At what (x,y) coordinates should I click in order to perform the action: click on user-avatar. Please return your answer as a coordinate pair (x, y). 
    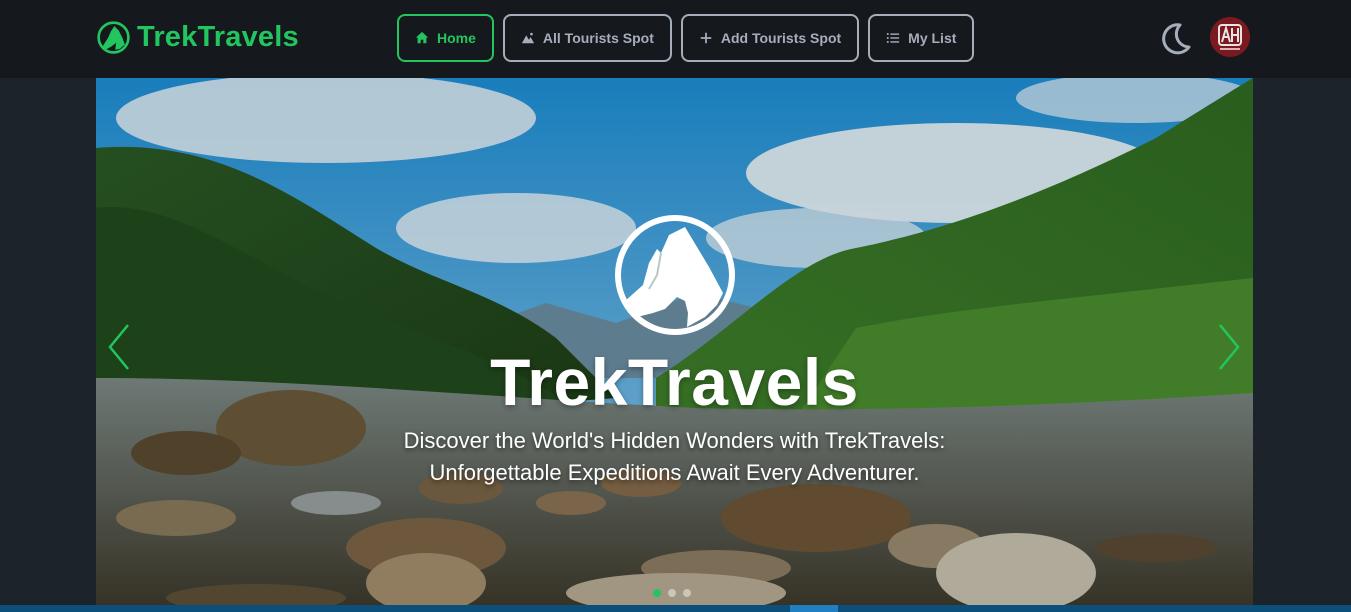
    Looking at the image, I should click on (1230, 37).